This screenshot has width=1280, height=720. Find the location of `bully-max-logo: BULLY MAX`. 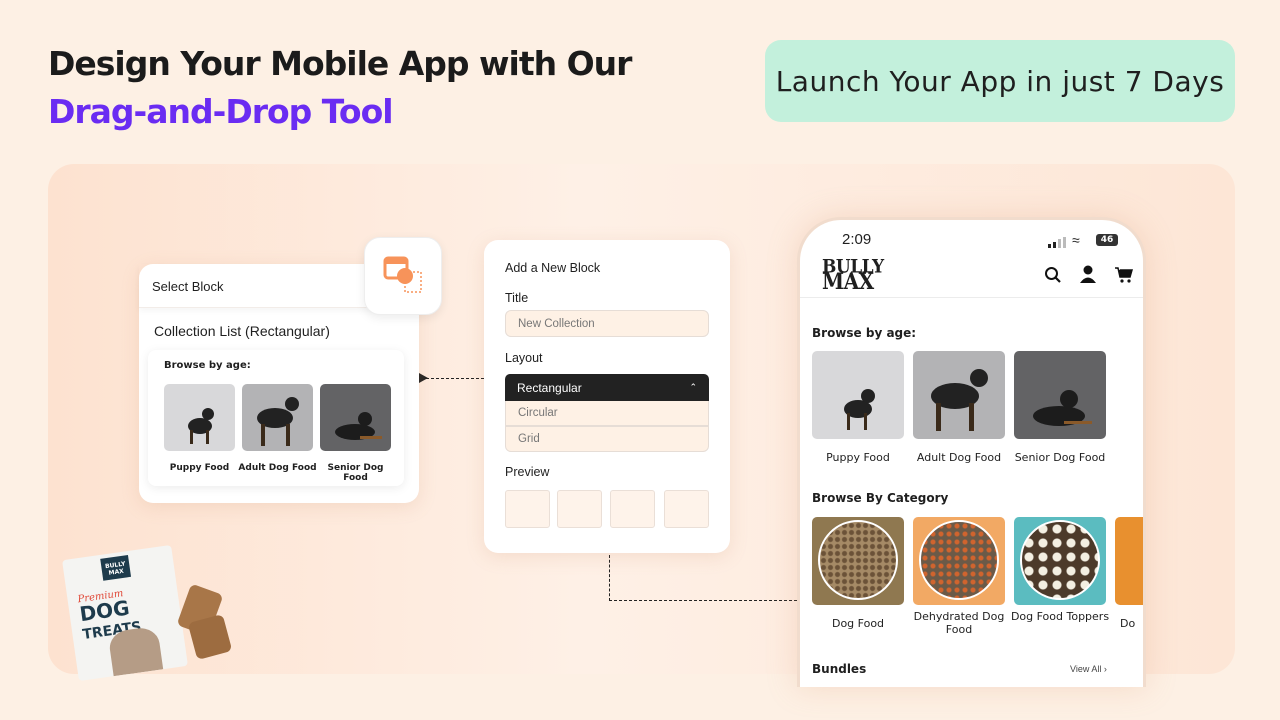

bully-max-logo: BULLY MAX is located at coordinates (853, 275).